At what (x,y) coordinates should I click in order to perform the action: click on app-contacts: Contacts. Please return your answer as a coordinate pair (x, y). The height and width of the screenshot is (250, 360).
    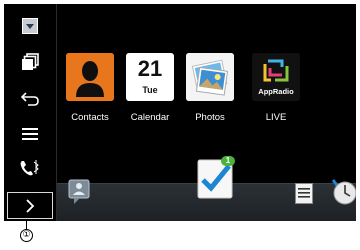
    Looking at the image, I should click on (90, 91).